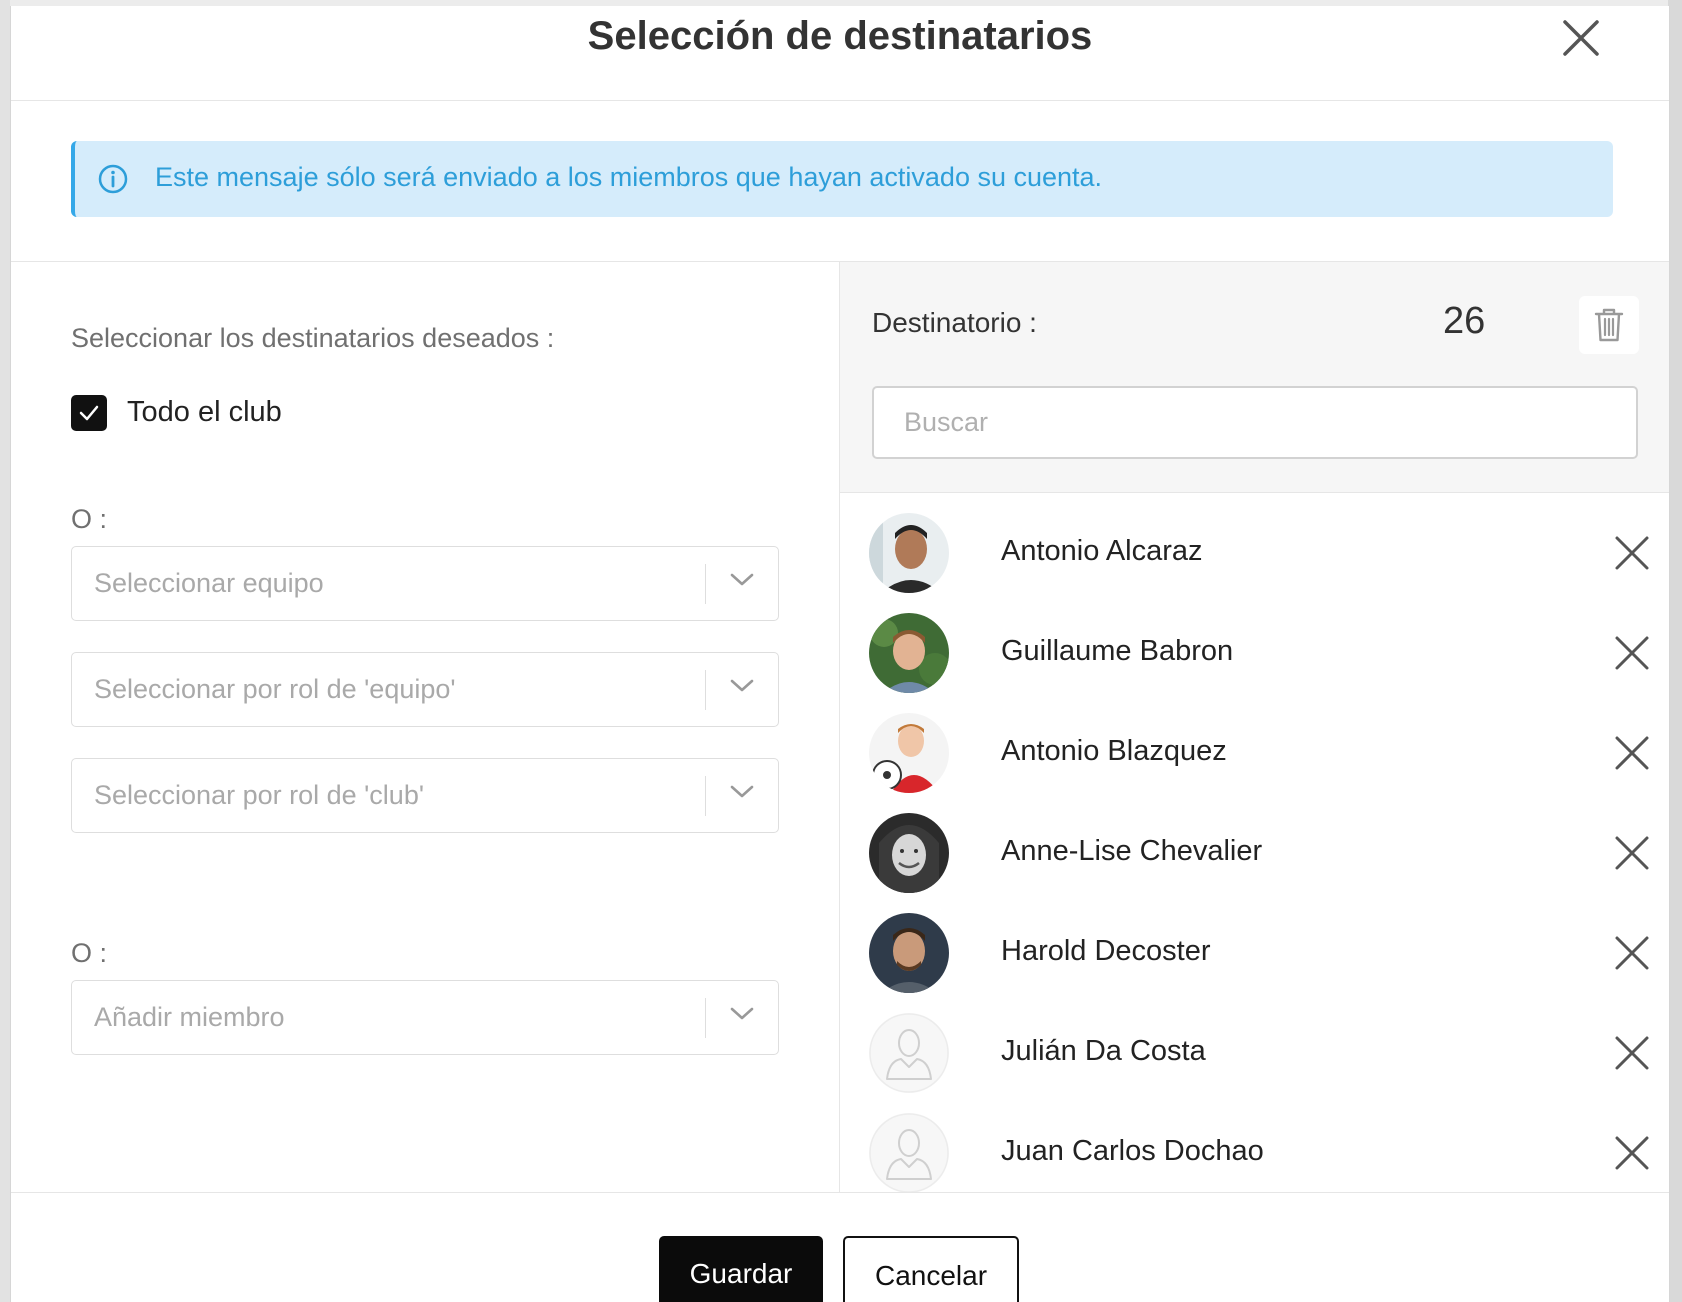  I want to click on recipients-header: Destinatorio : 26, so click(1254, 377).